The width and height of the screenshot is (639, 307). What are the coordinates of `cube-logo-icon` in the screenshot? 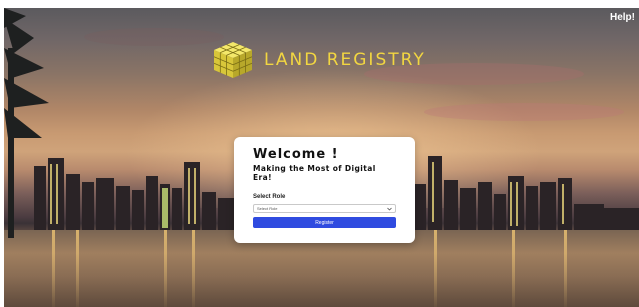 It's located at (233, 60).